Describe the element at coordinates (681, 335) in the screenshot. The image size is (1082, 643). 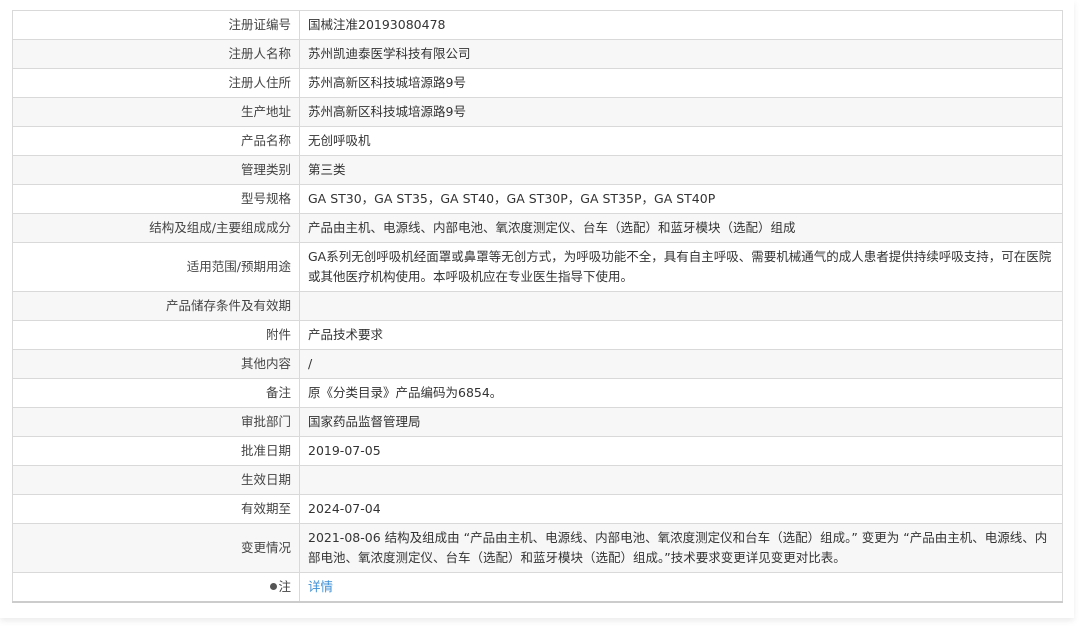
I see `field-value: 产品技术要求` at that location.